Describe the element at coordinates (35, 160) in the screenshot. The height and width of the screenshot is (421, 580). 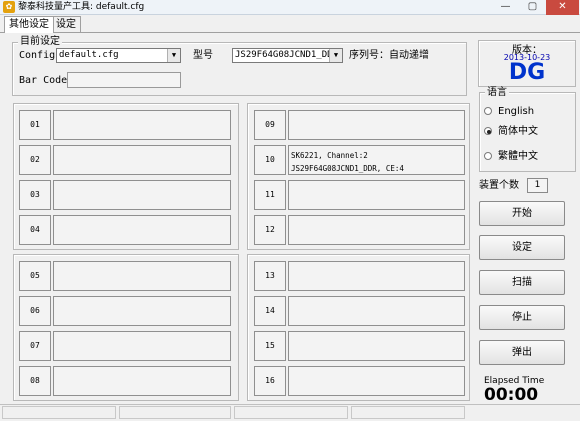
I see `port-number: 02` at that location.